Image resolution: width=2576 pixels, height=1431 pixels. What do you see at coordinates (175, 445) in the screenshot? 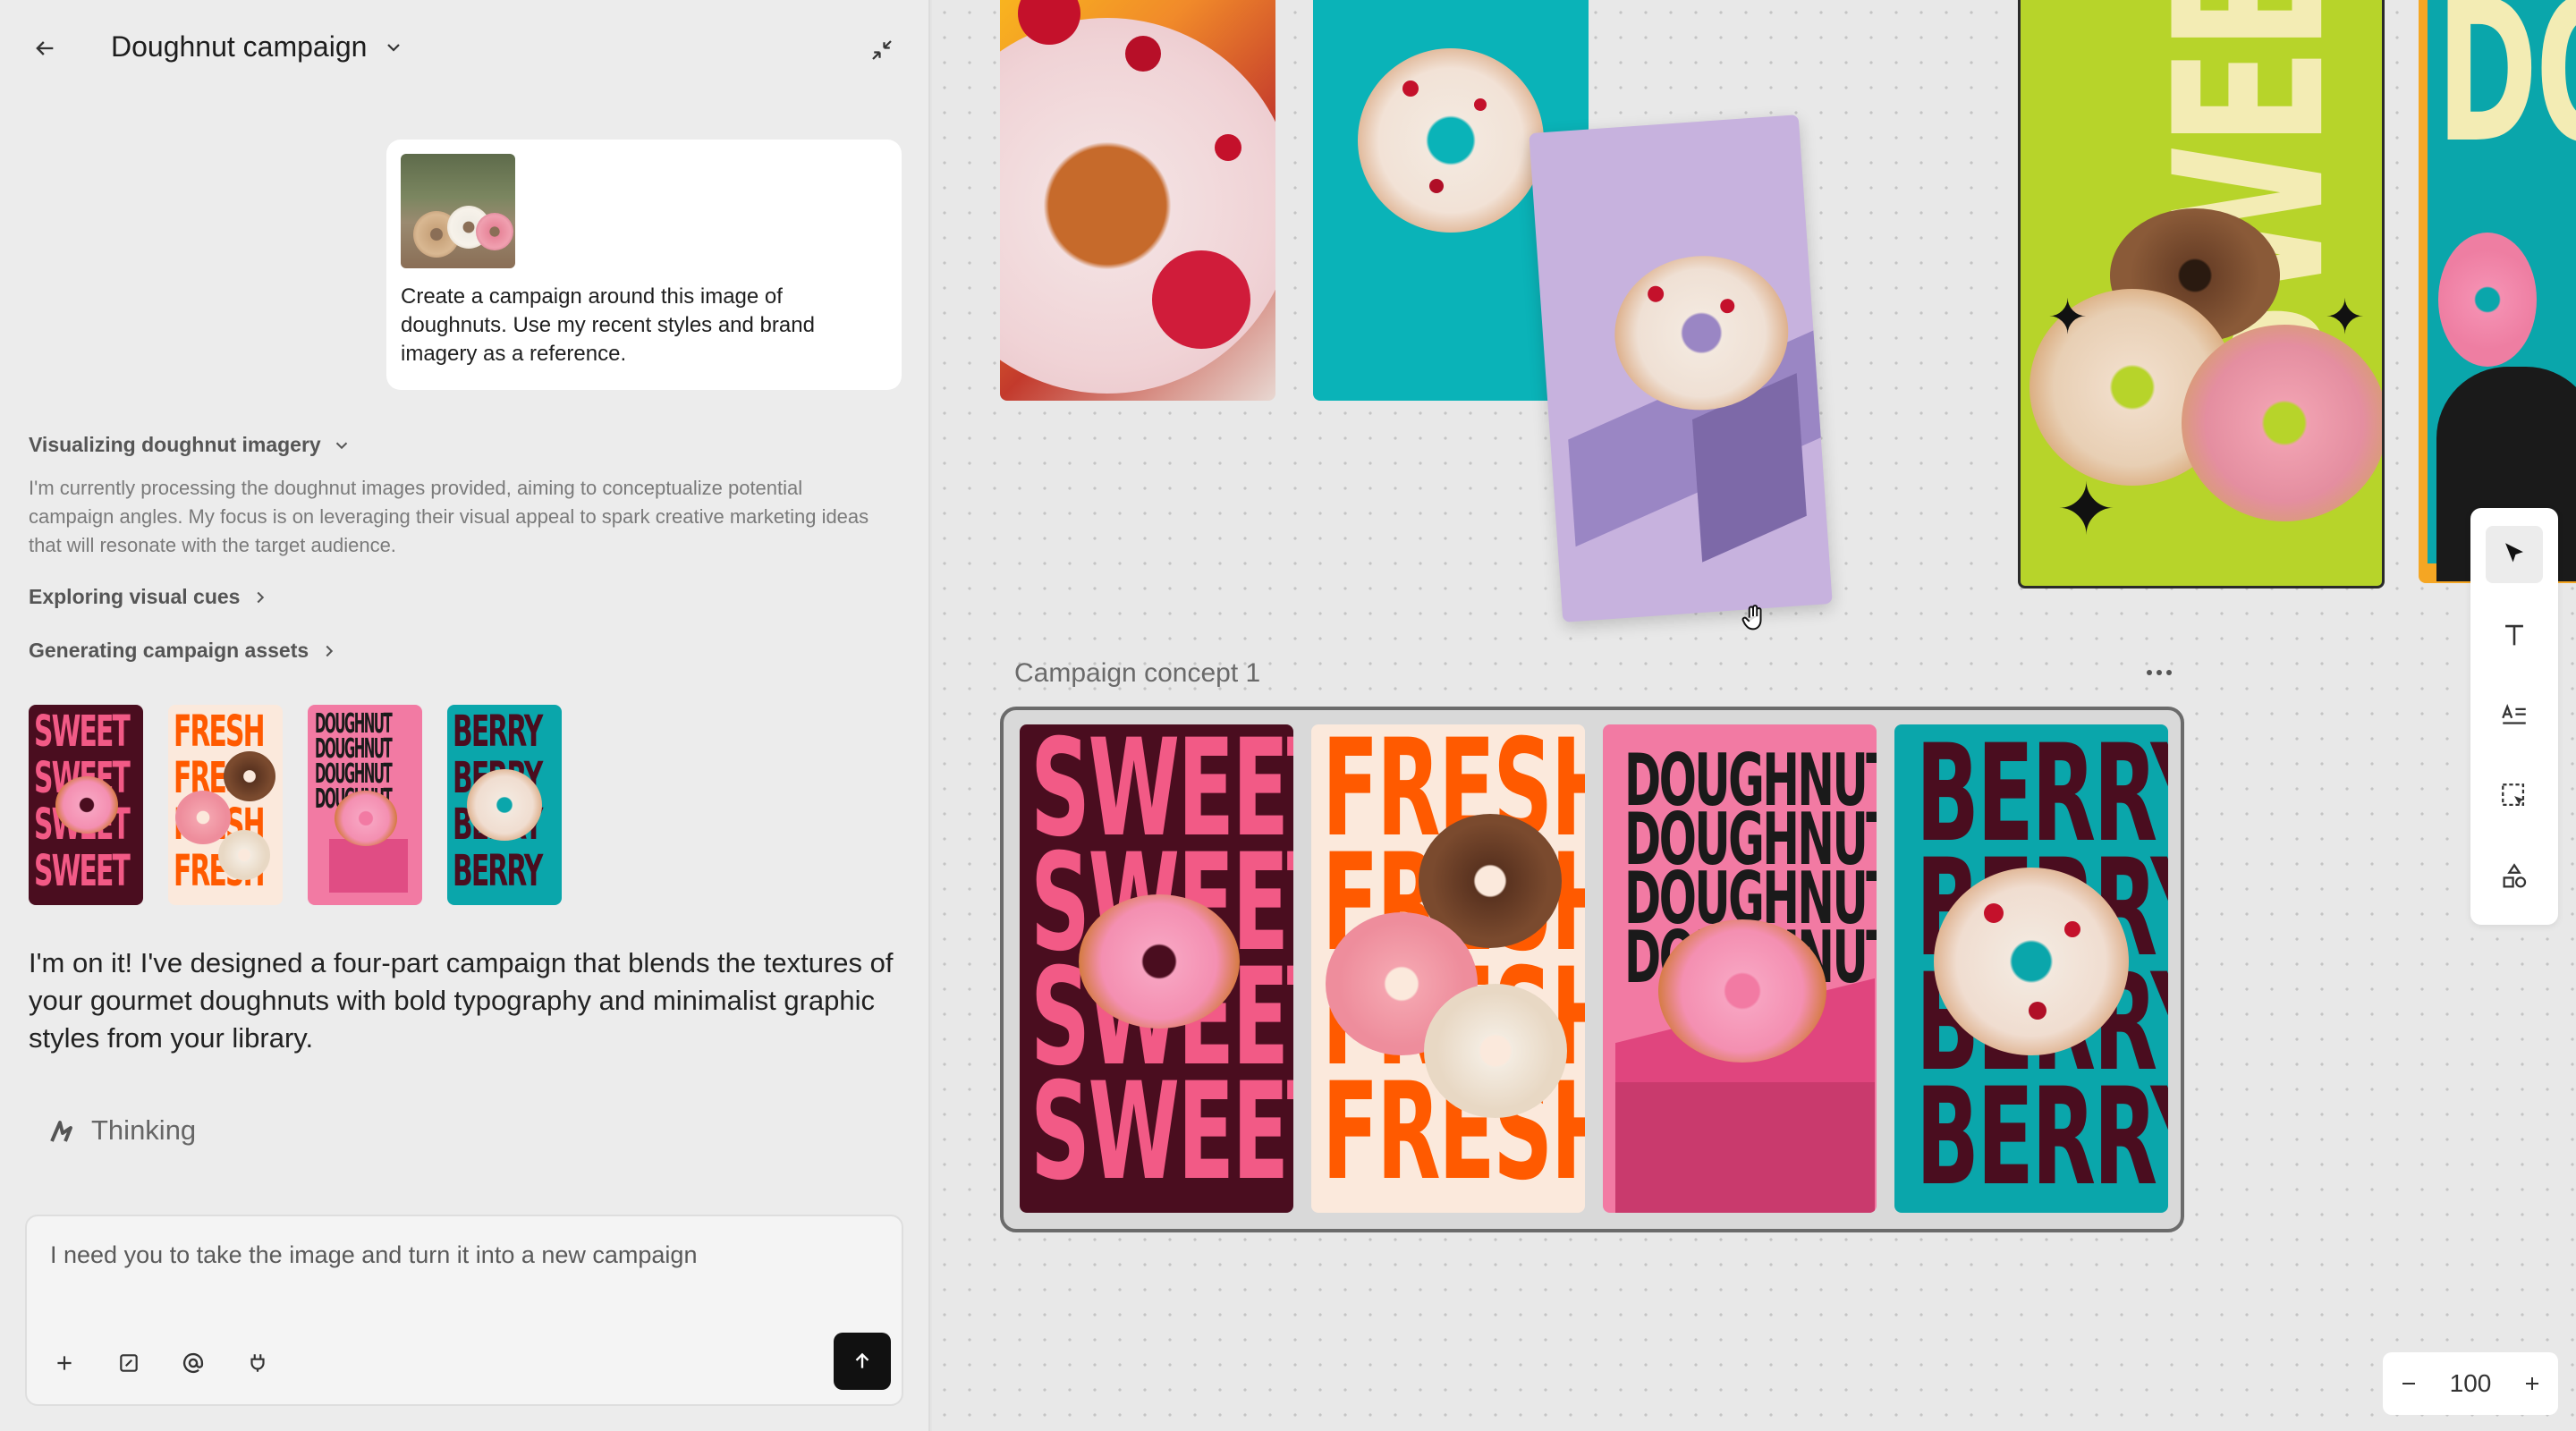
I see `step-label: Visualizing doughnut imagery` at bounding box center [175, 445].